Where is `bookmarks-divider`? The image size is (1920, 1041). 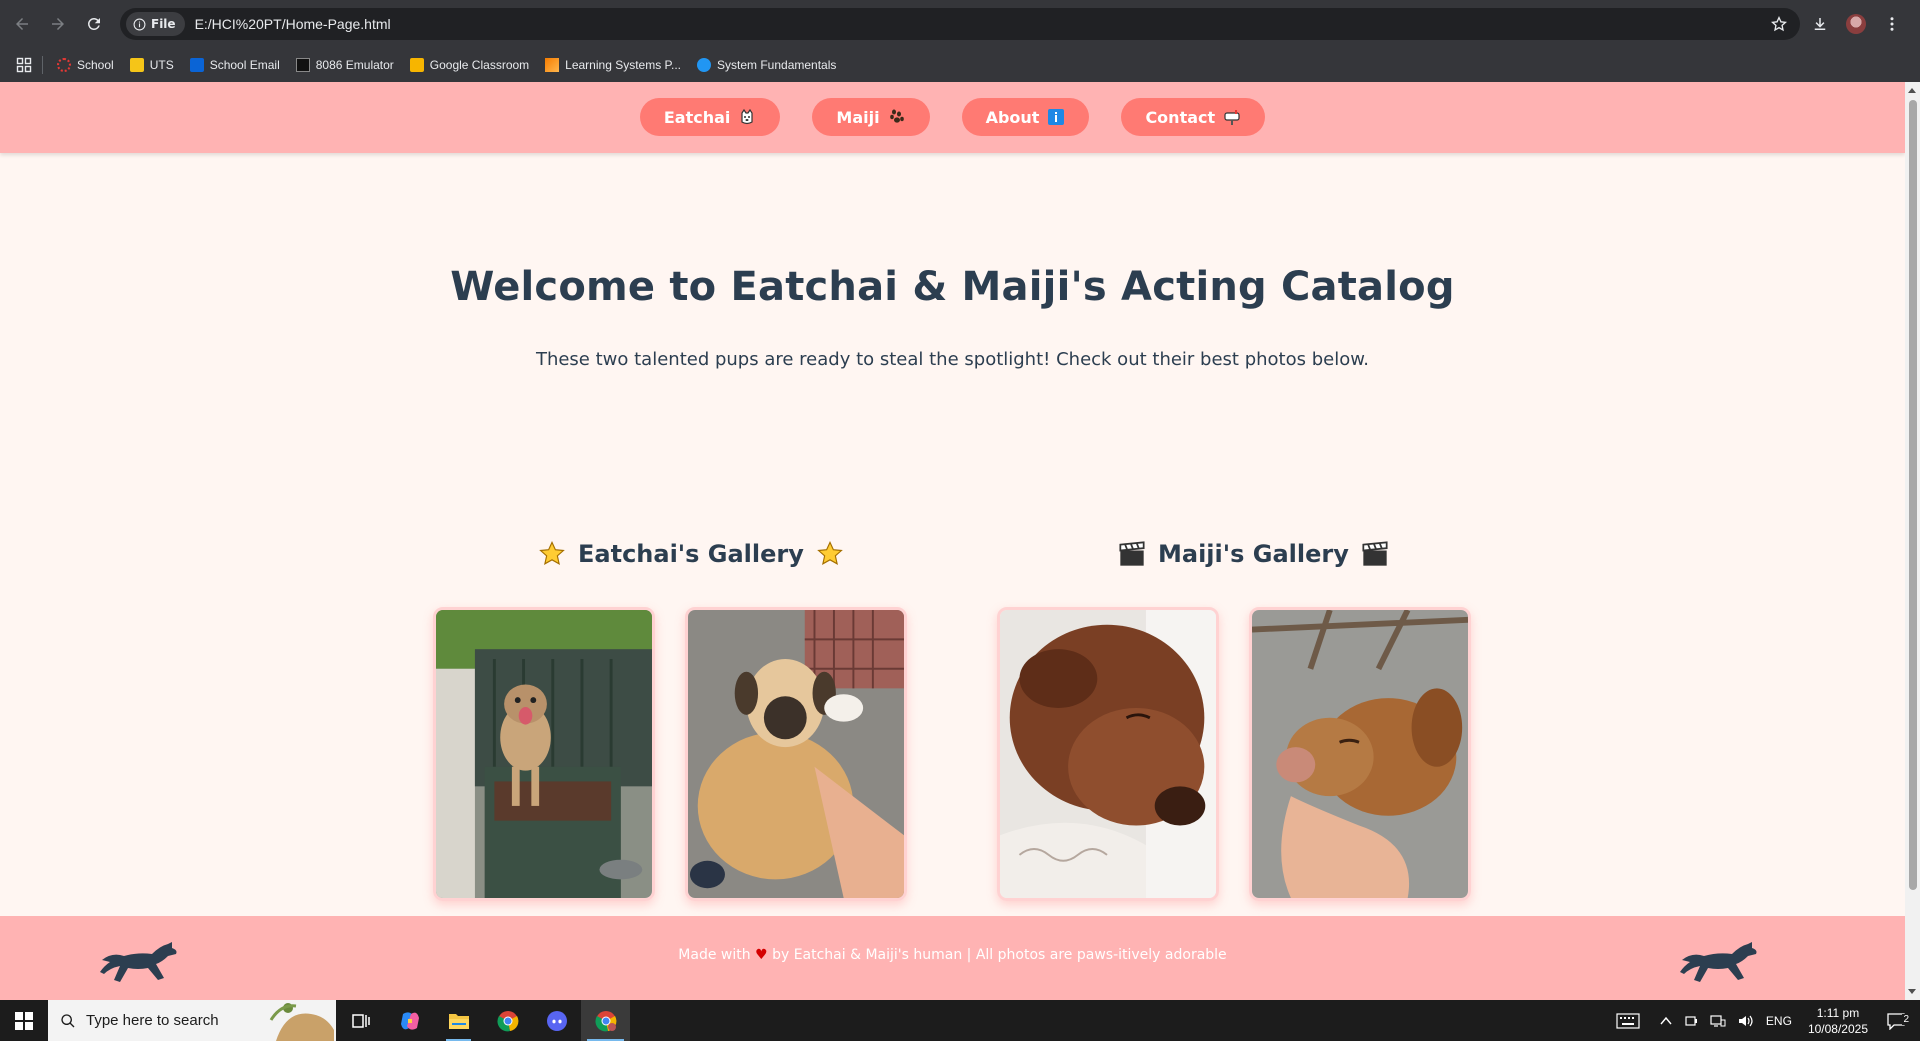
bookmarks-divider is located at coordinates (42, 65).